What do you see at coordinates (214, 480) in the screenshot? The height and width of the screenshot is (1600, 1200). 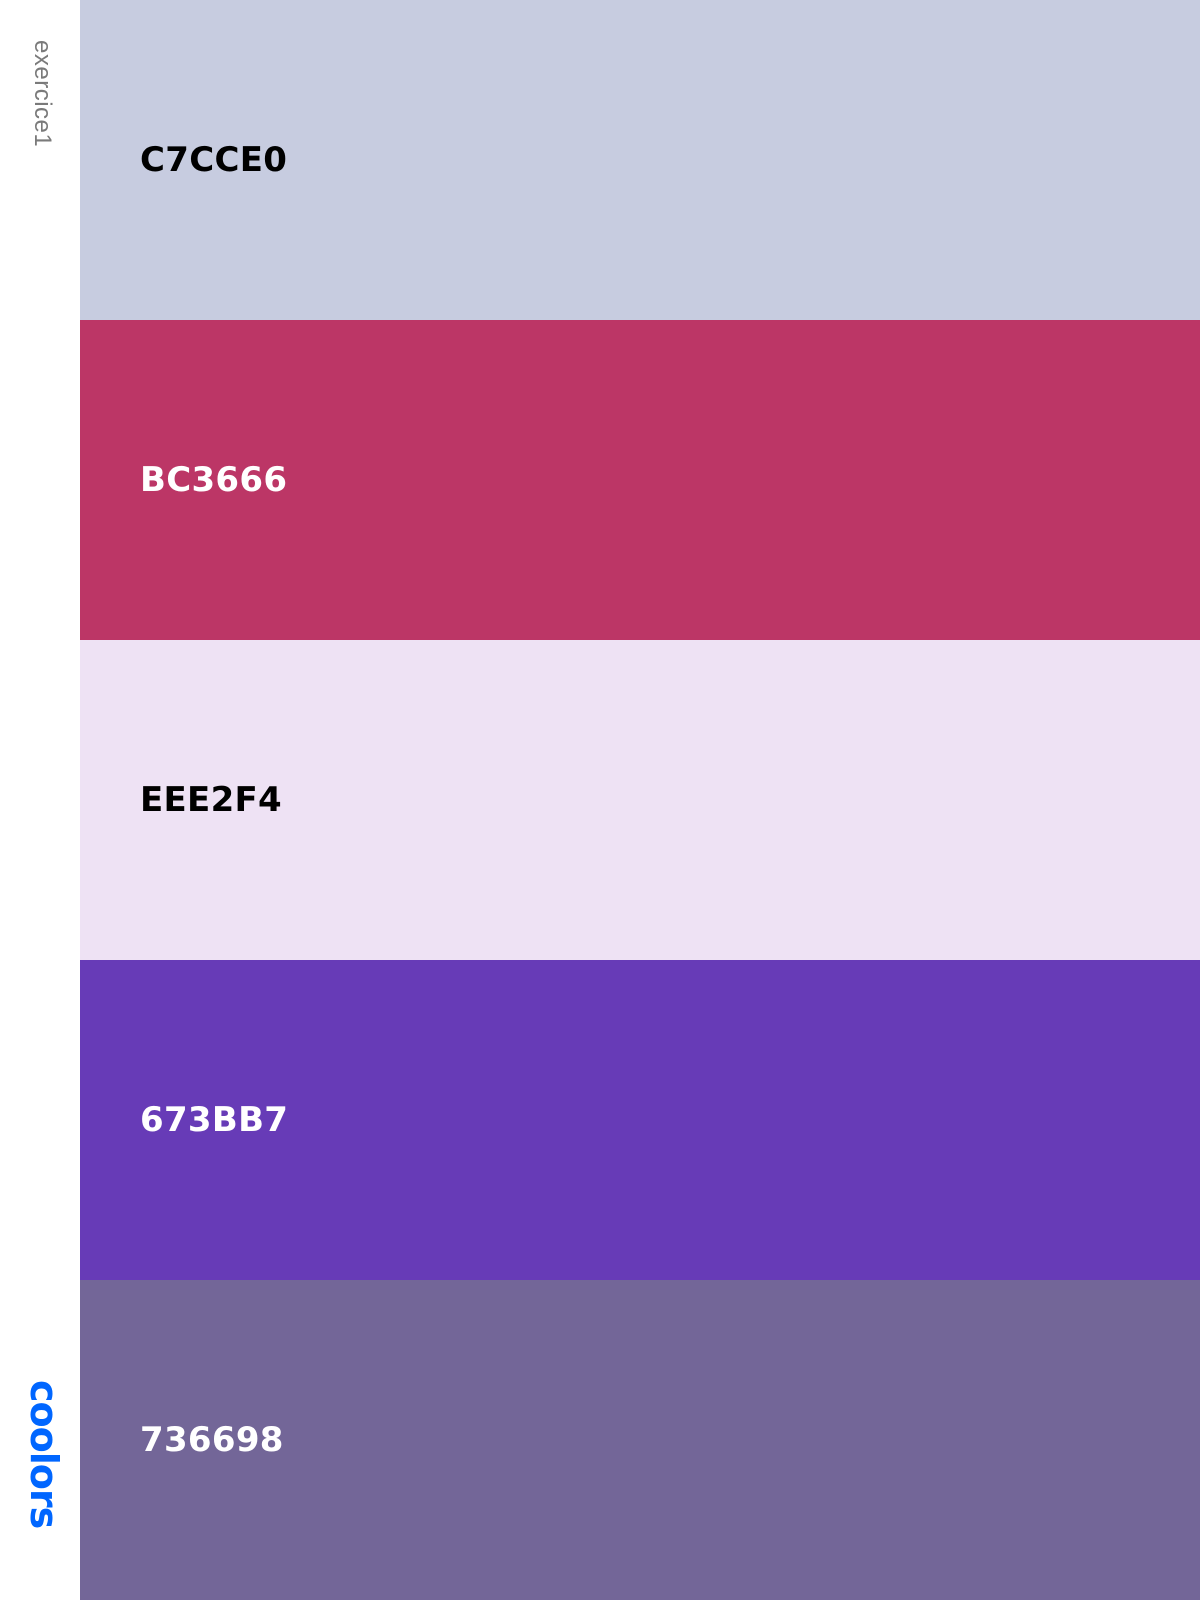 I see `swatch-hex-code: BC3666` at bounding box center [214, 480].